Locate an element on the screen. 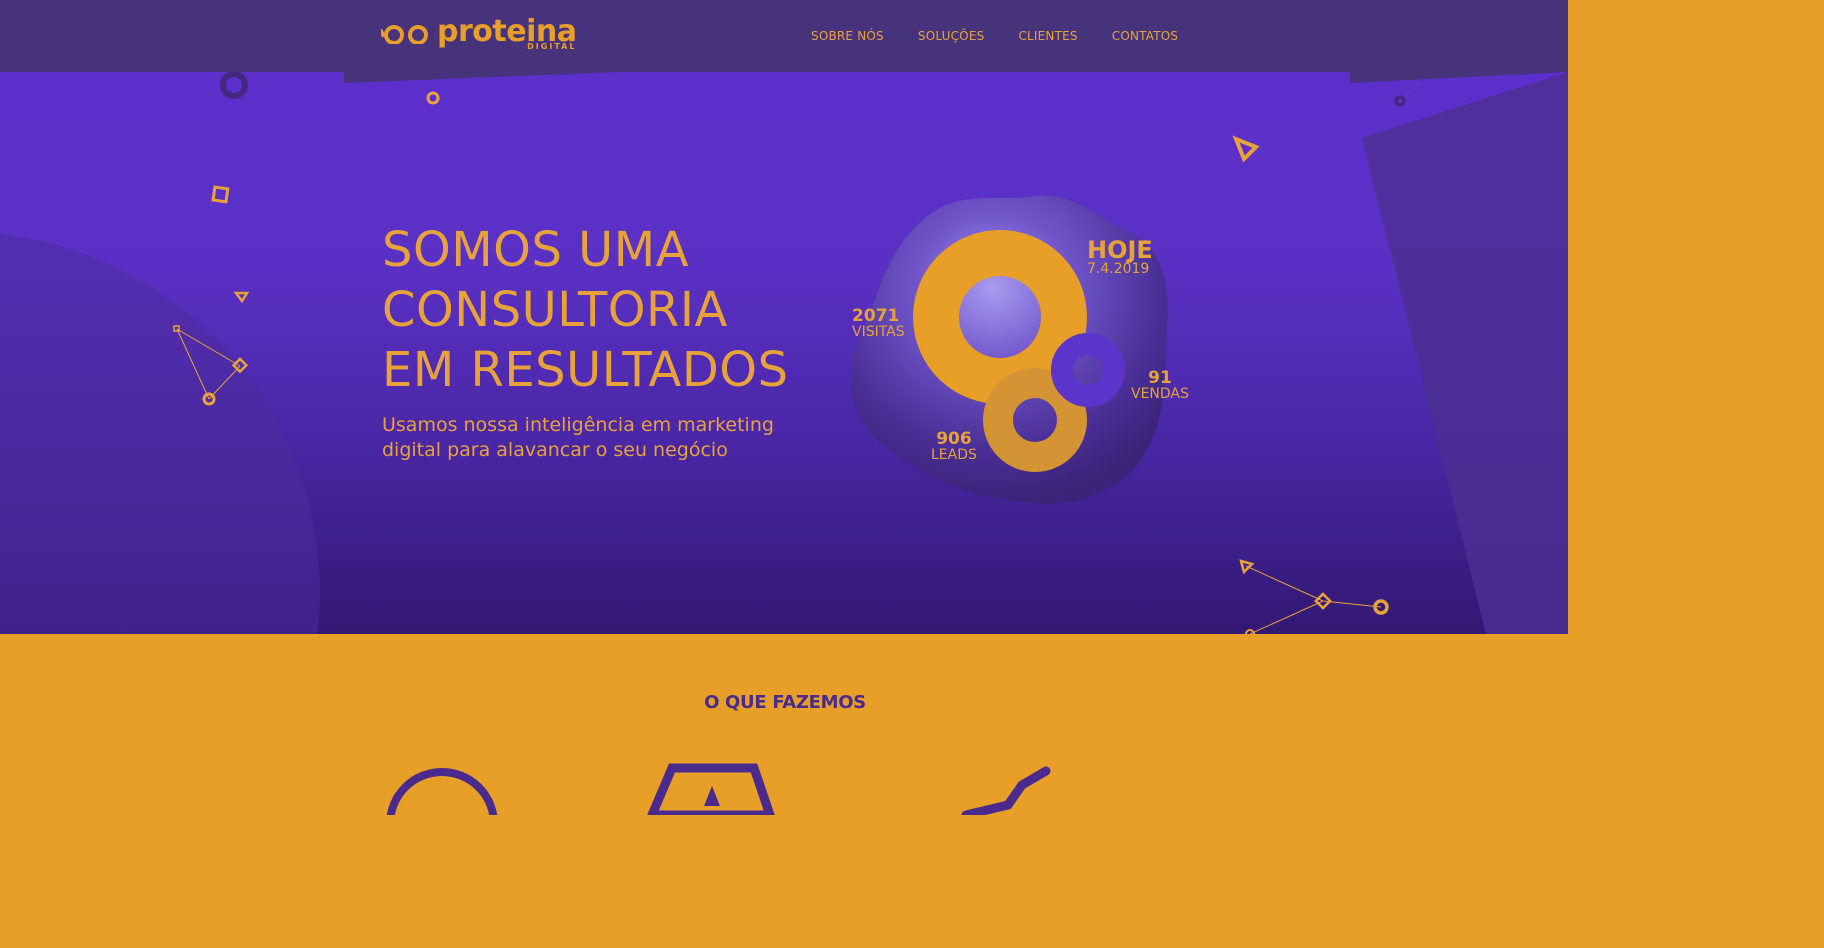  service-icons-row is located at coordinates (718, 789).